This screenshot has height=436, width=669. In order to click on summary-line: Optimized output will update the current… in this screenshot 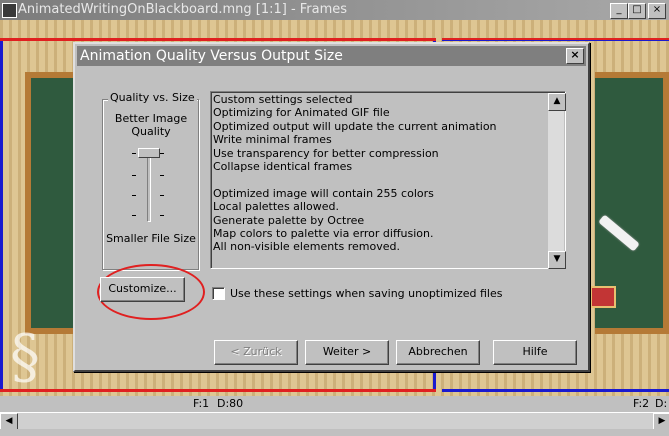, I will do `click(355, 126)`.